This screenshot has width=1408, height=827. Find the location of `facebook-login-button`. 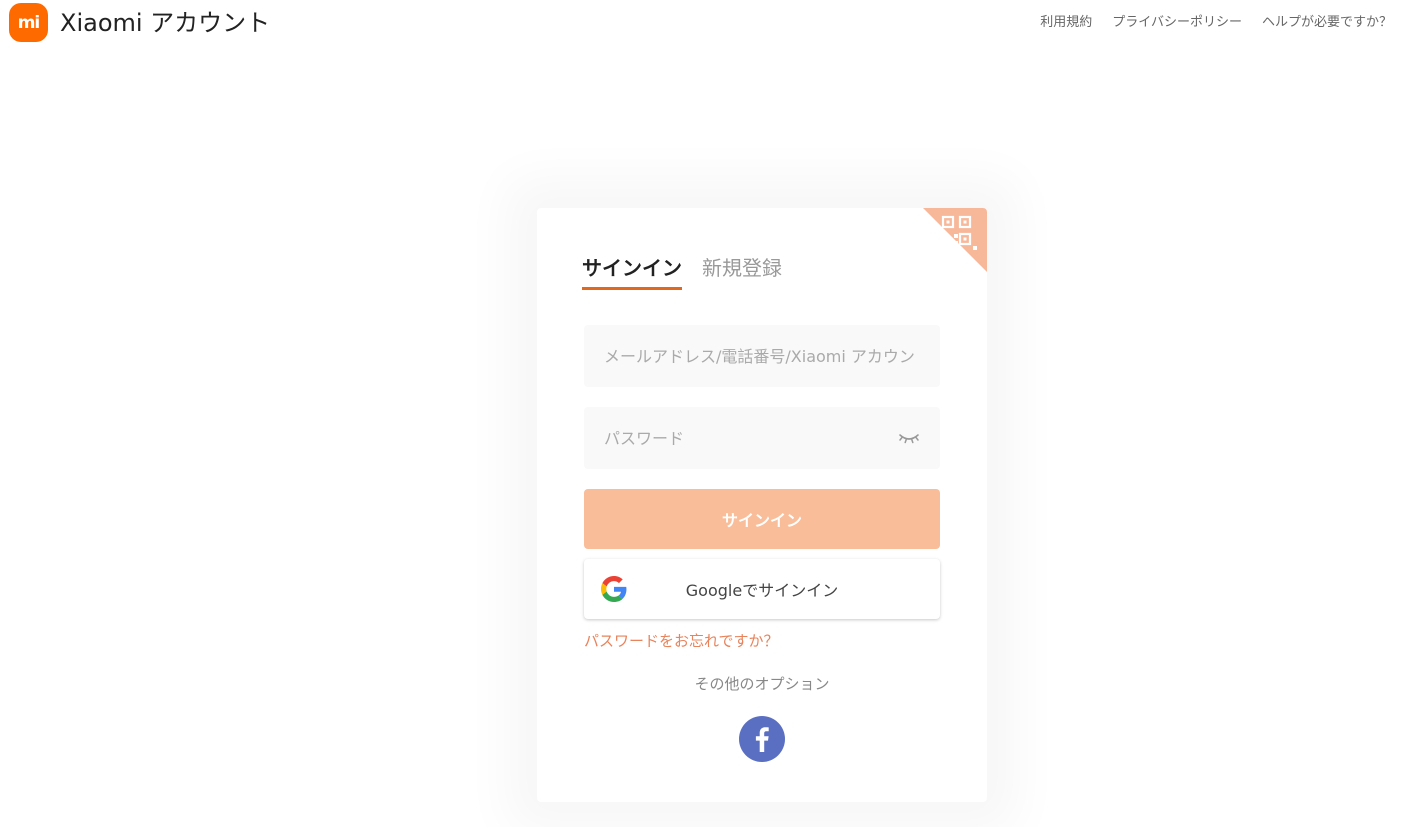

facebook-login-button is located at coordinates (762, 739).